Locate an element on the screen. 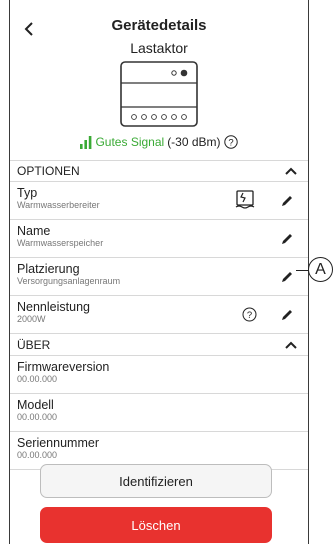 This screenshot has height=544, width=336. option-row-type: Typ Warmwasserbereiter is located at coordinates (159, 201).